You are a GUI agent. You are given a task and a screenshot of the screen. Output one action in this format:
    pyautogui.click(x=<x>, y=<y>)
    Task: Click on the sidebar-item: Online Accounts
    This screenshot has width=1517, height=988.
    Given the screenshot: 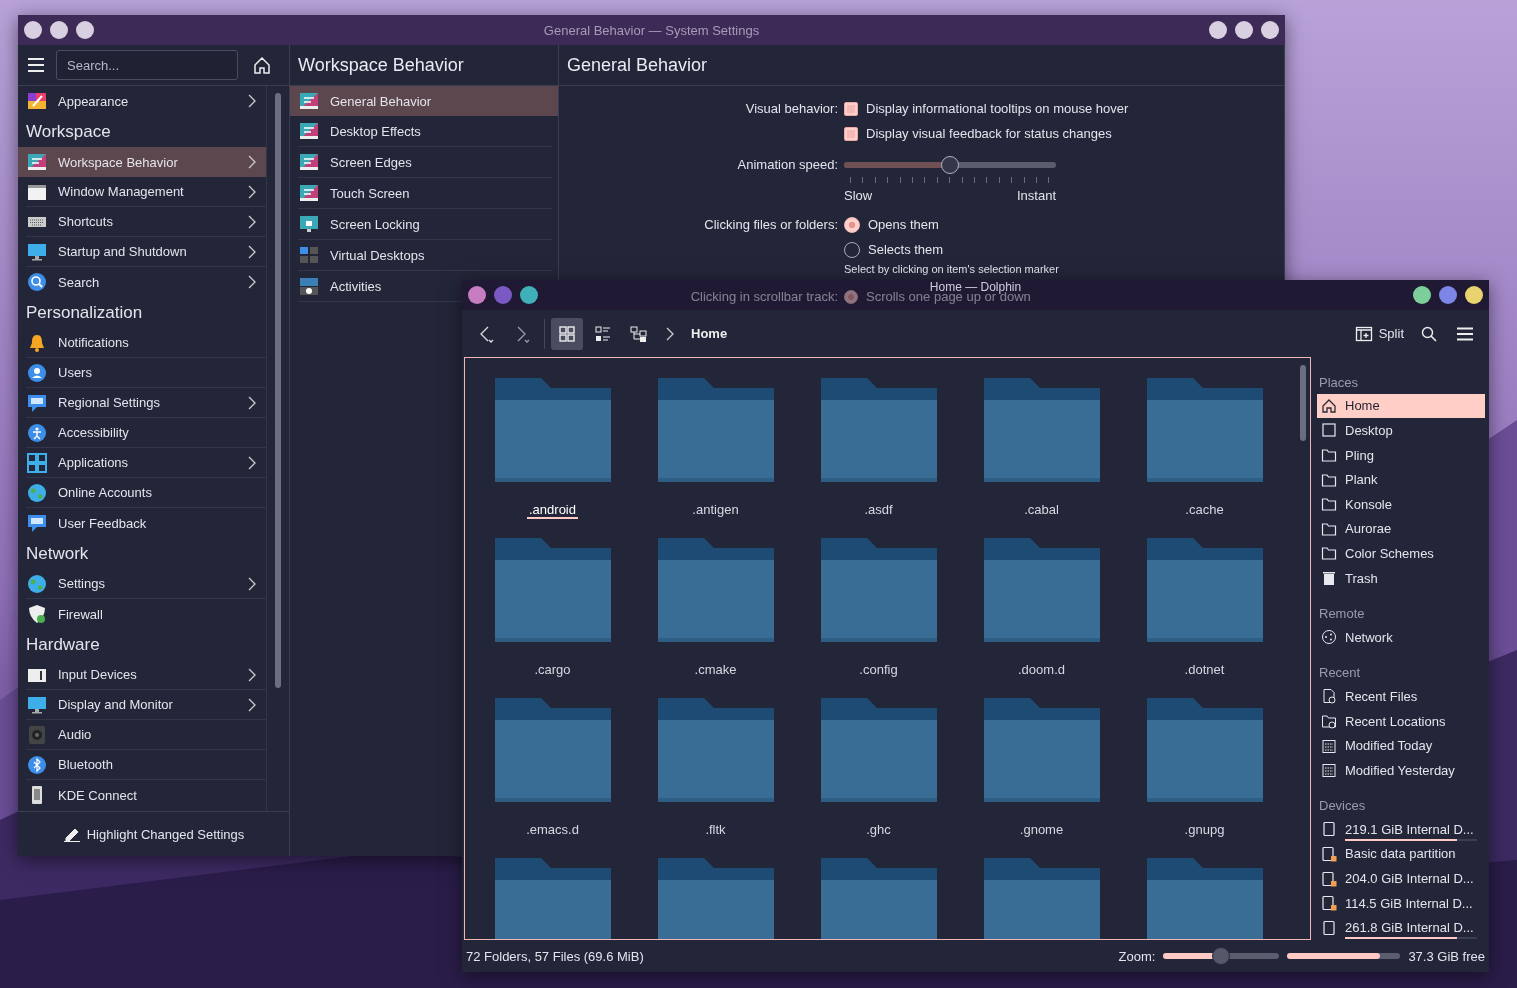 What is the action you would take?
    pyautogui.click(x=146, y=493)
    